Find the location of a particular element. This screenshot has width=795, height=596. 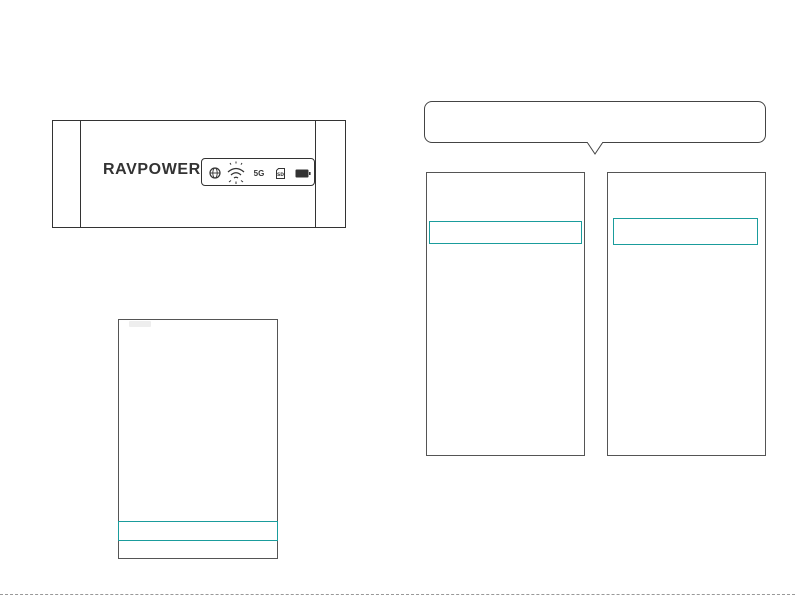

svg-text: SD is located at coordinates (280, 175).